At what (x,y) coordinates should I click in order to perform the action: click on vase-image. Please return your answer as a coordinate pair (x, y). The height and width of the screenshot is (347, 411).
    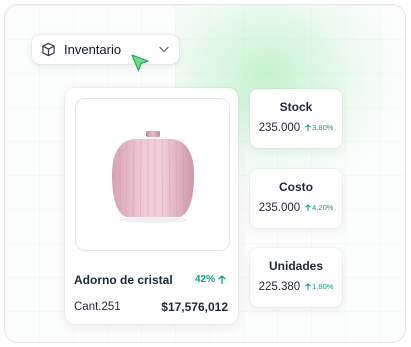
    Looking at the image, I should click on (152, 176).